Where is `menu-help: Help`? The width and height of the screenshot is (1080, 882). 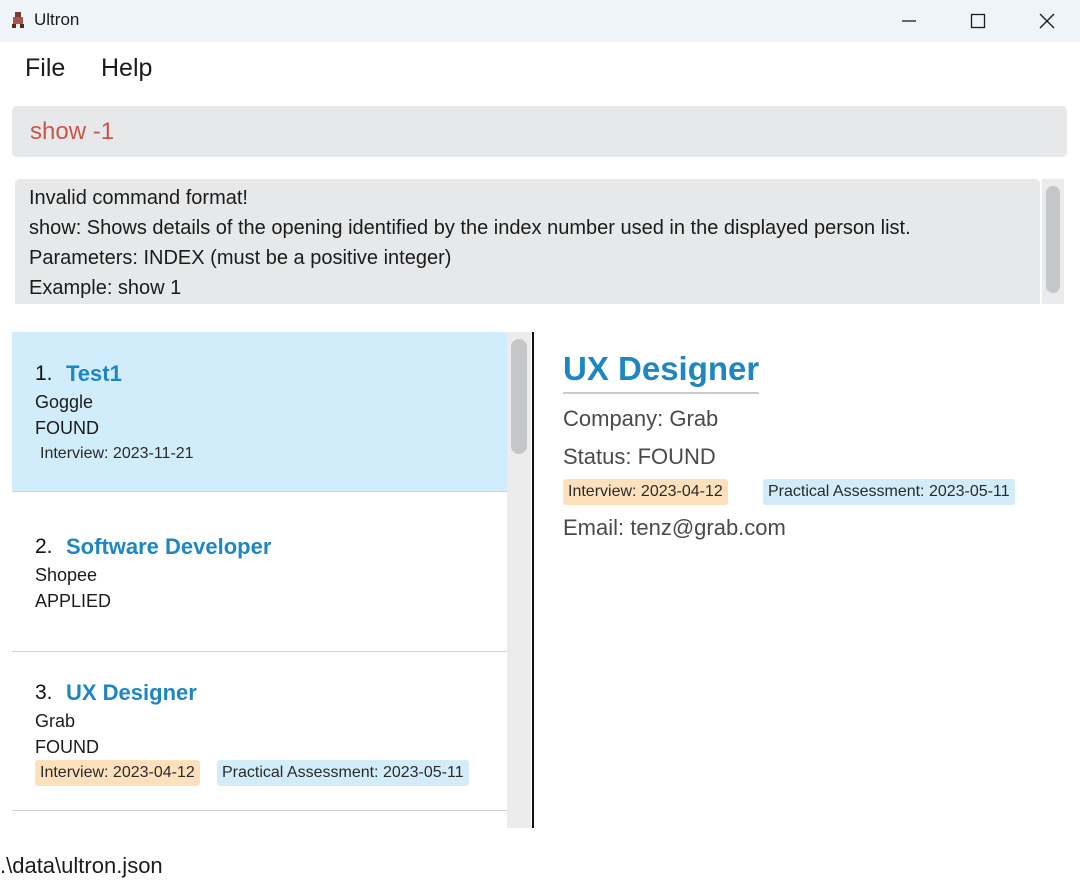
menu-help: Help is located at coordinates (126, 68).